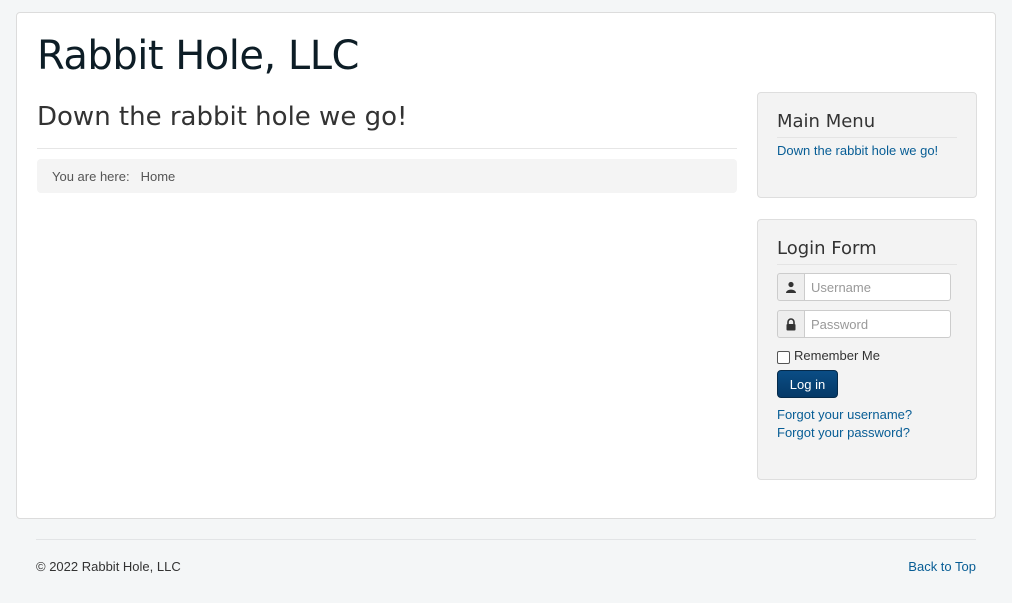 This screenshot has width=1012, height=603. What do you see at coordinates (837, 355) in the screenshot?
I see `remember-me-label: Remember Me` at bounding box center [837, 355].